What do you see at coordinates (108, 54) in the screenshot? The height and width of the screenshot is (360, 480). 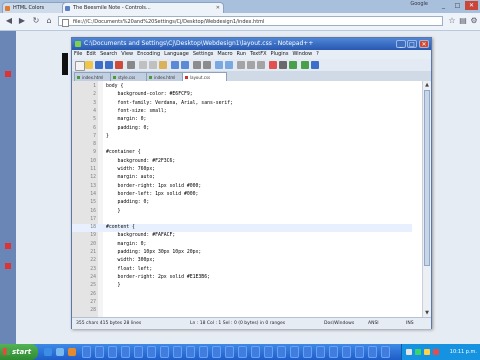 I see `menu-search: Search` at bounding box center [108, 54].